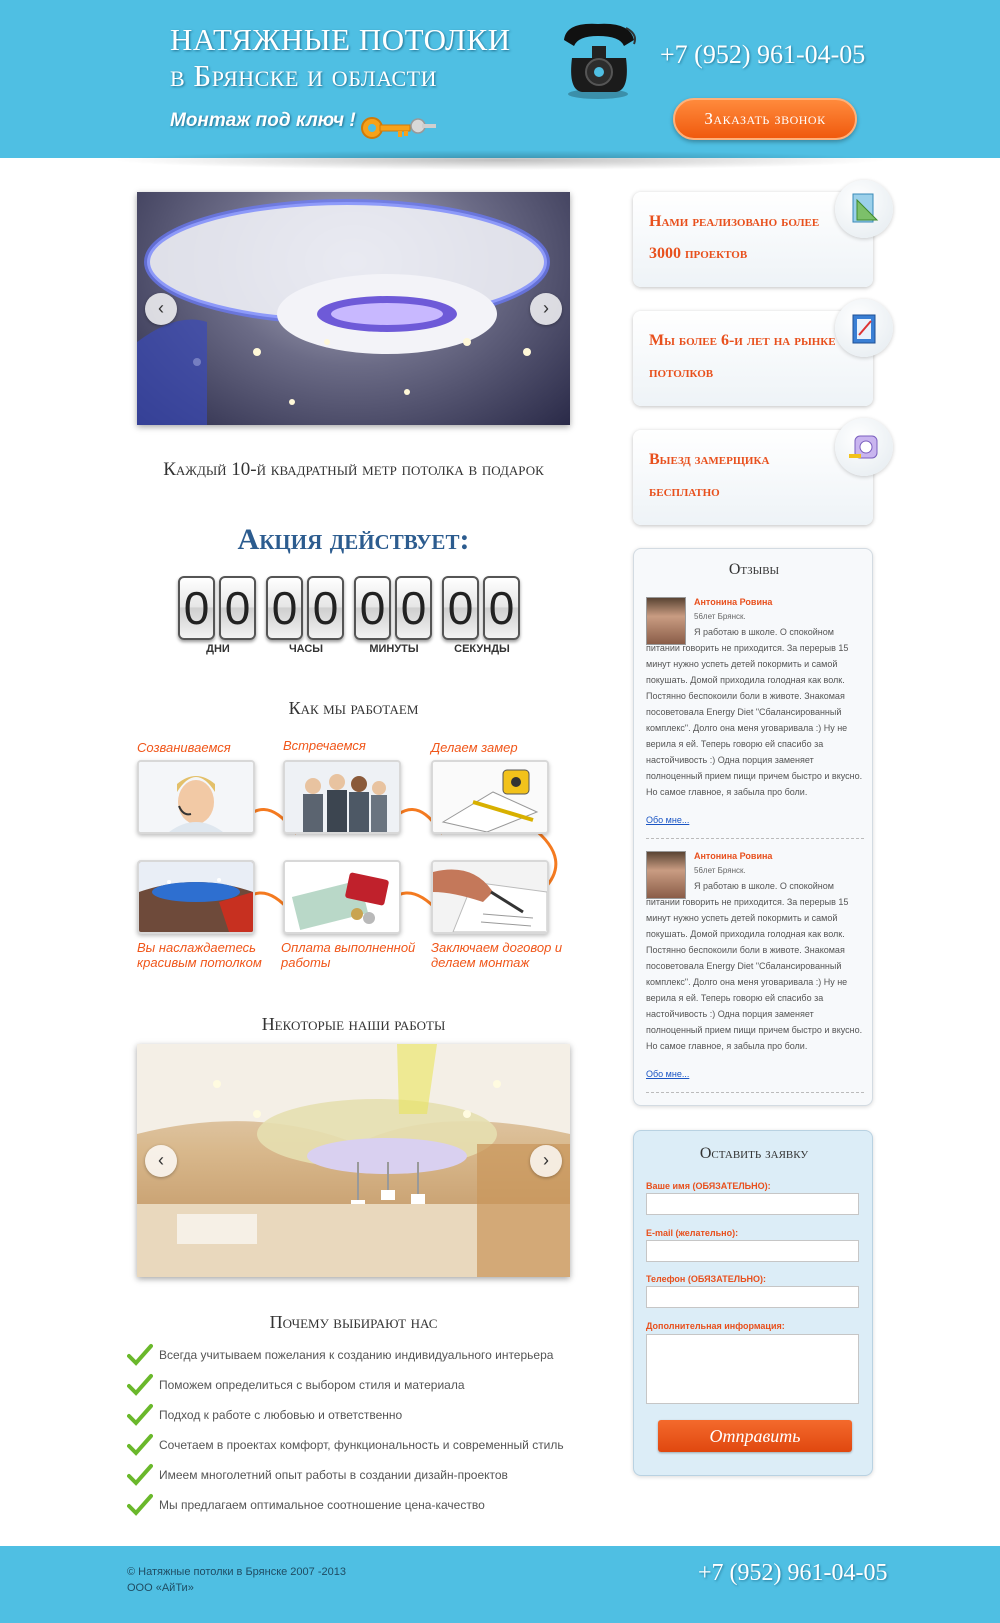 This screenshot has height=1623, width=1000. I want to click on ceiling-photo, so click(343, 312).